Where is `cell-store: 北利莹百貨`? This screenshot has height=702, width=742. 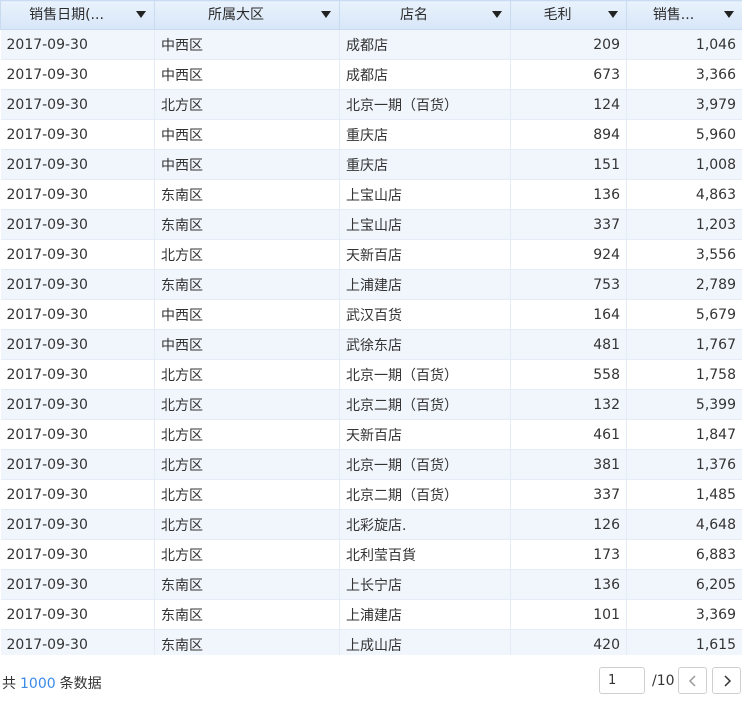 cell-store: 北利莹百貨 is located at coordinates (425, 554).